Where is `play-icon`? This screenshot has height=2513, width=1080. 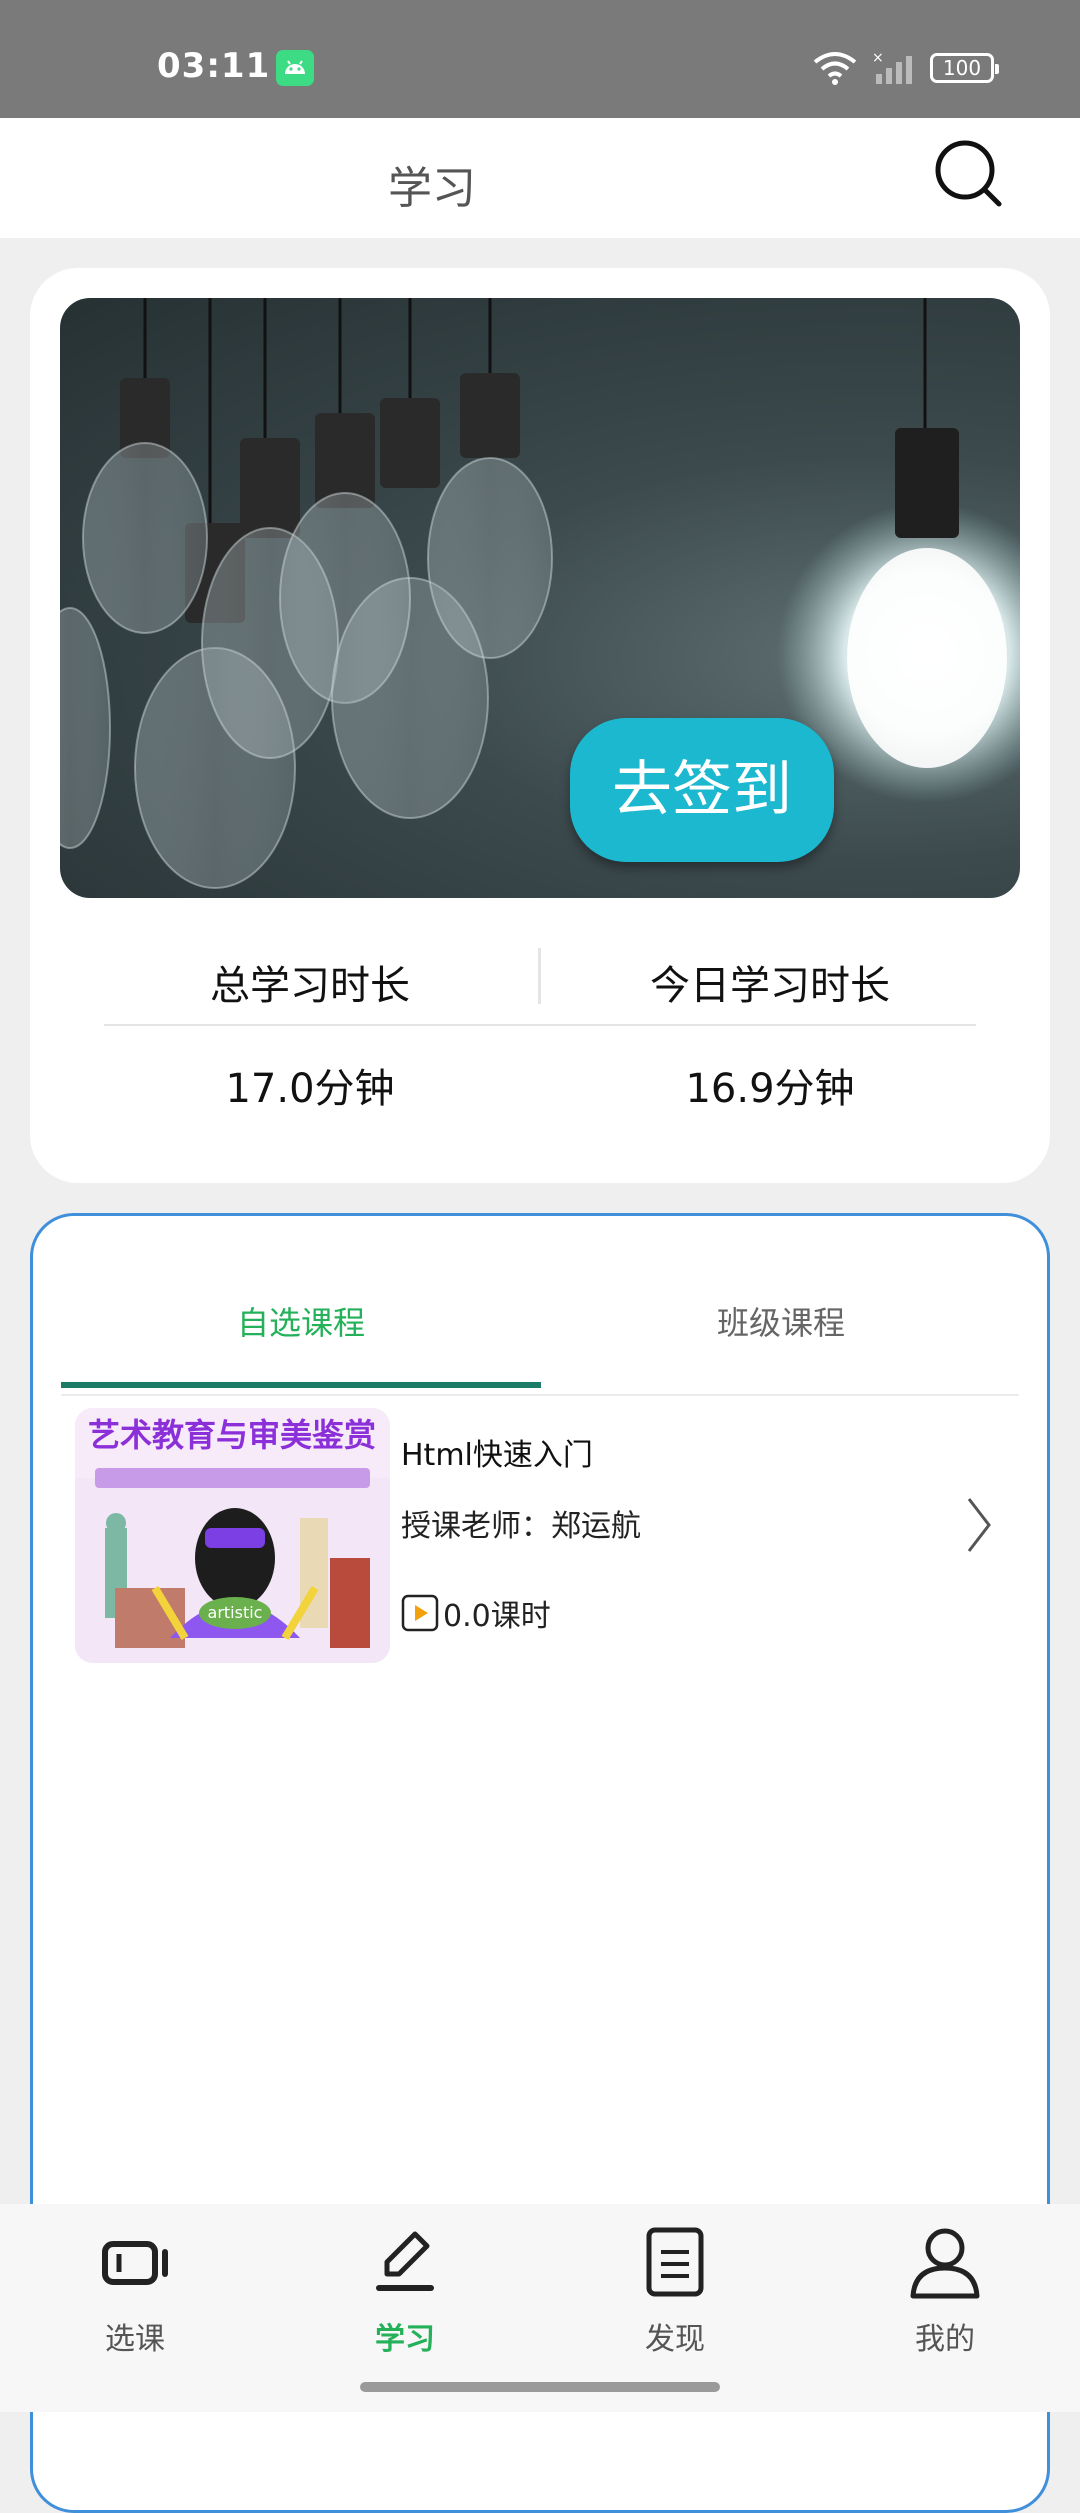 play-icon is located at coordinates (420, 1613).